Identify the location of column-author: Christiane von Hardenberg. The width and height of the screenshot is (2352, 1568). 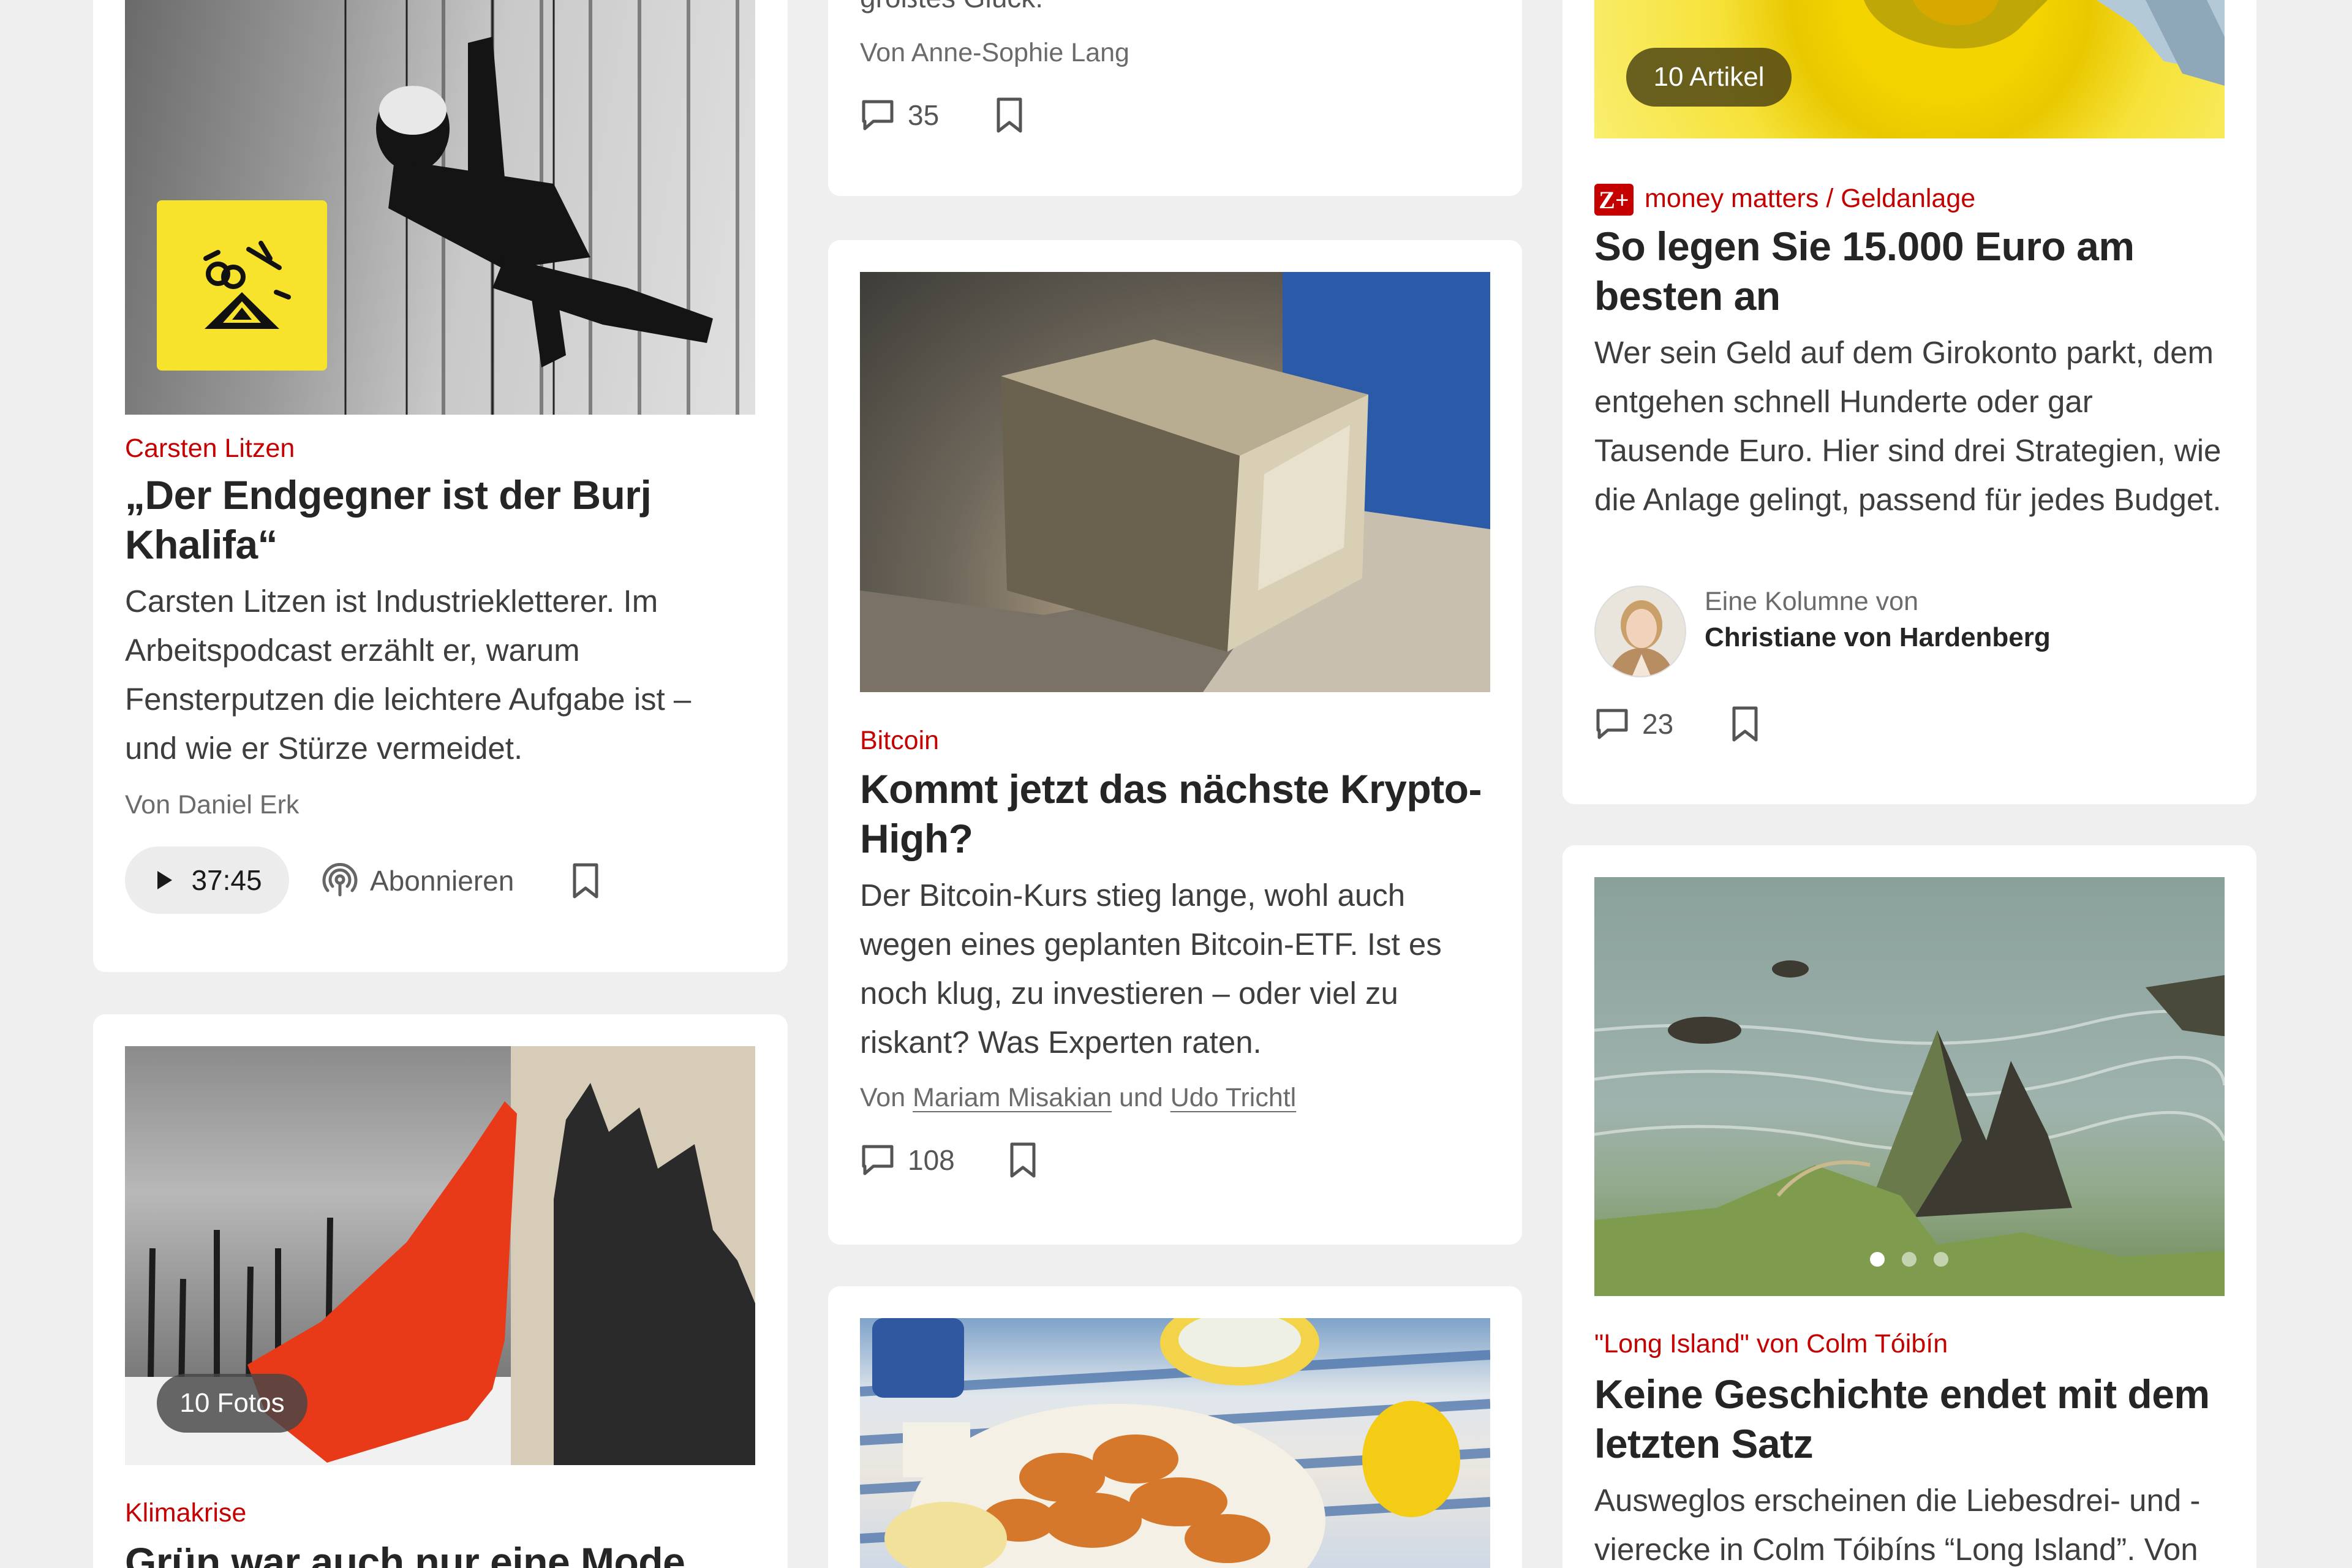
(1878, 638).